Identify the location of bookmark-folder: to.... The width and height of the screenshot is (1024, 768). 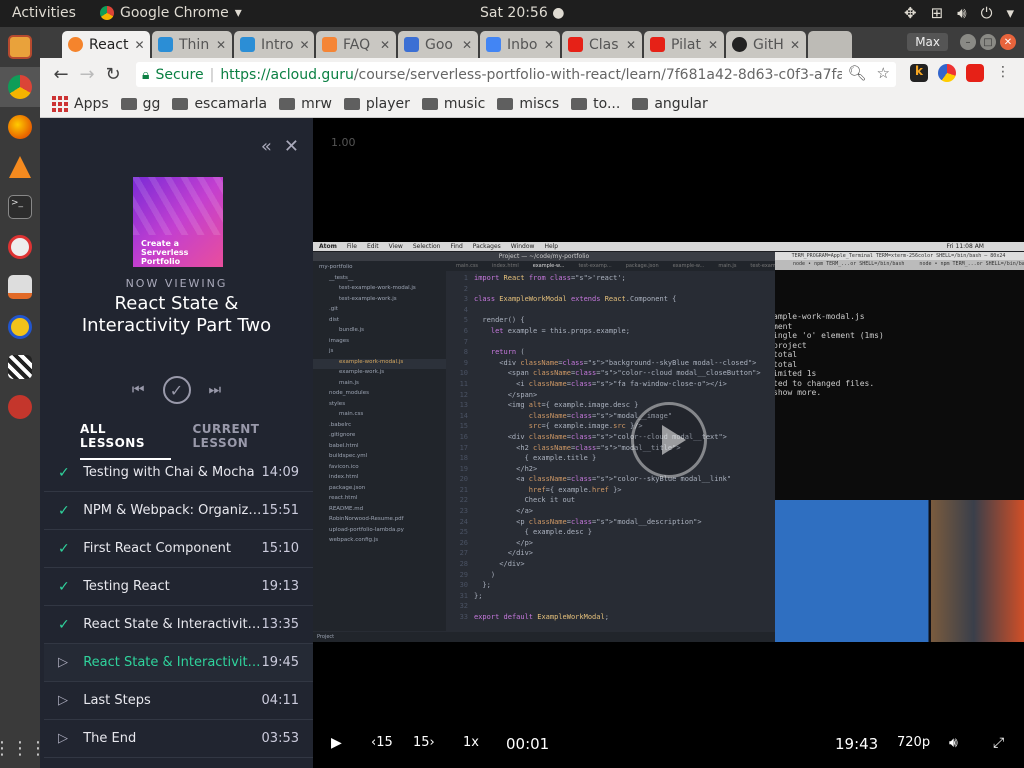
(595, 104).